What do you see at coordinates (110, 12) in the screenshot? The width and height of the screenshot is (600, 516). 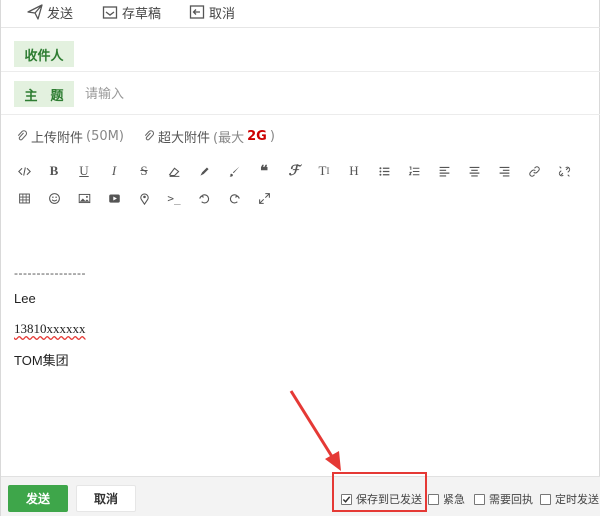 I see `draft-box-icon` at bounding box center [110, 12].